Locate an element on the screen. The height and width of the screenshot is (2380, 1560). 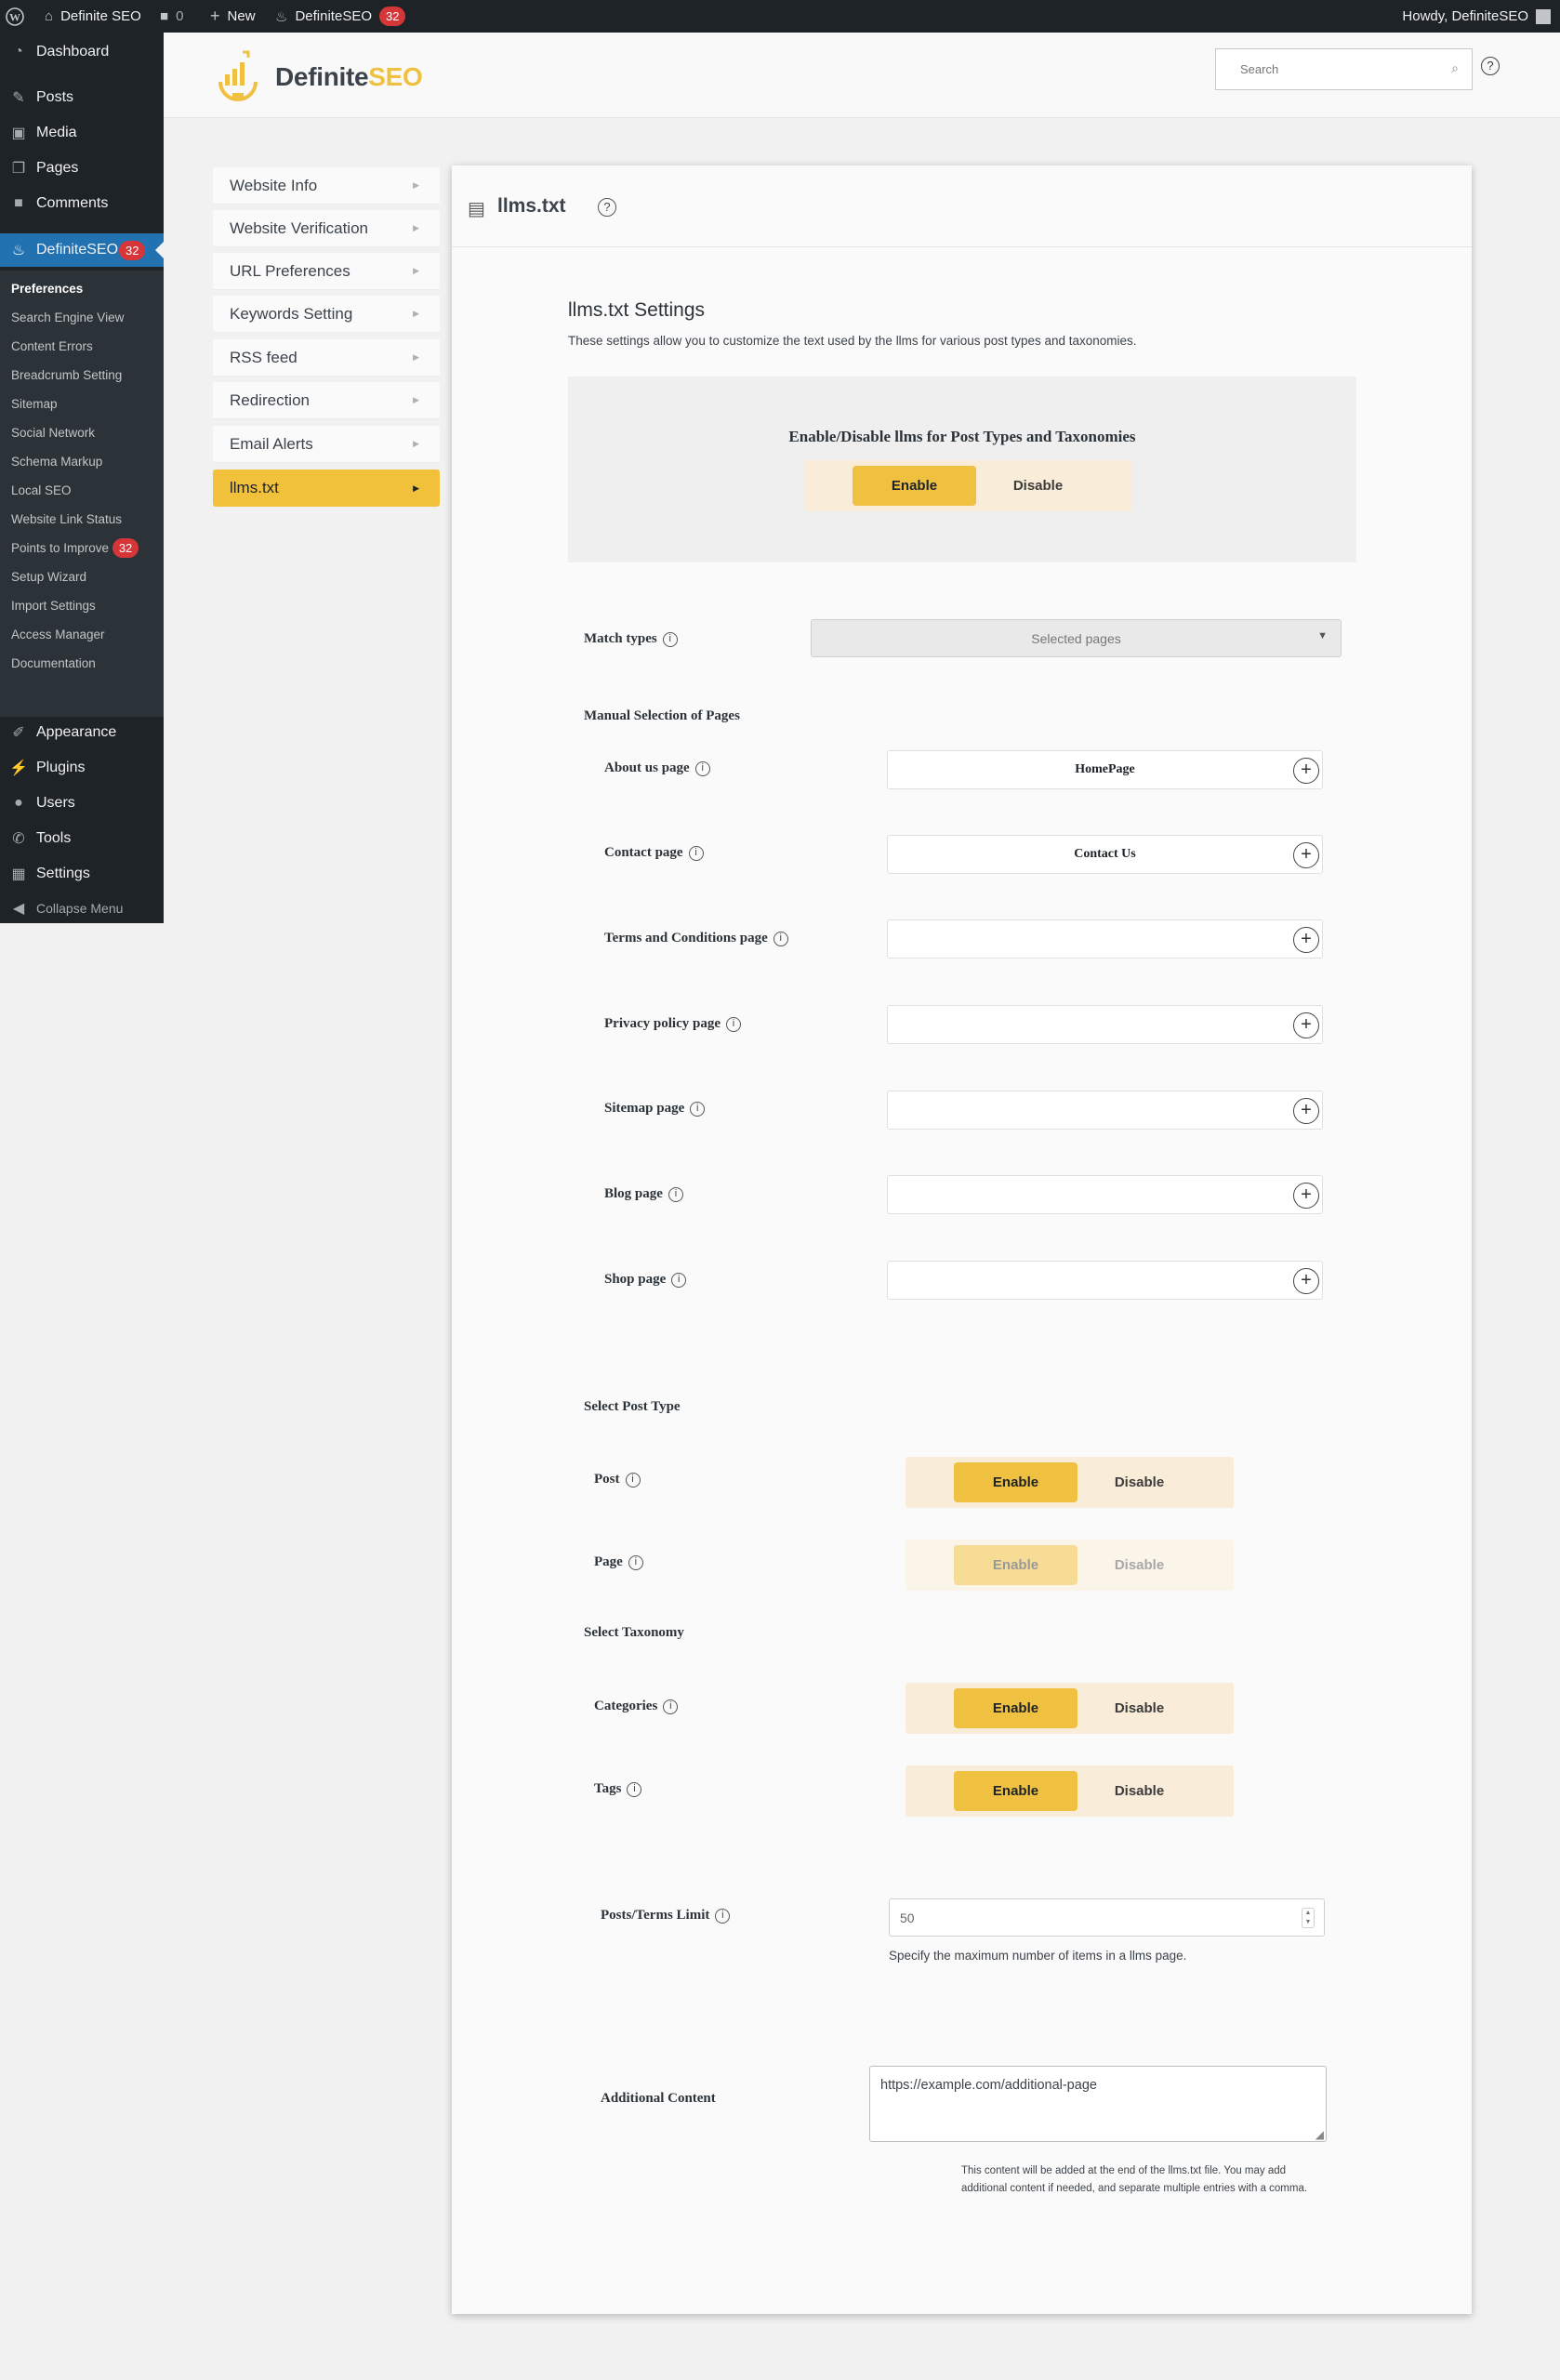
contact-page-field: Contact Us + is located at coordinates (1105, 854).